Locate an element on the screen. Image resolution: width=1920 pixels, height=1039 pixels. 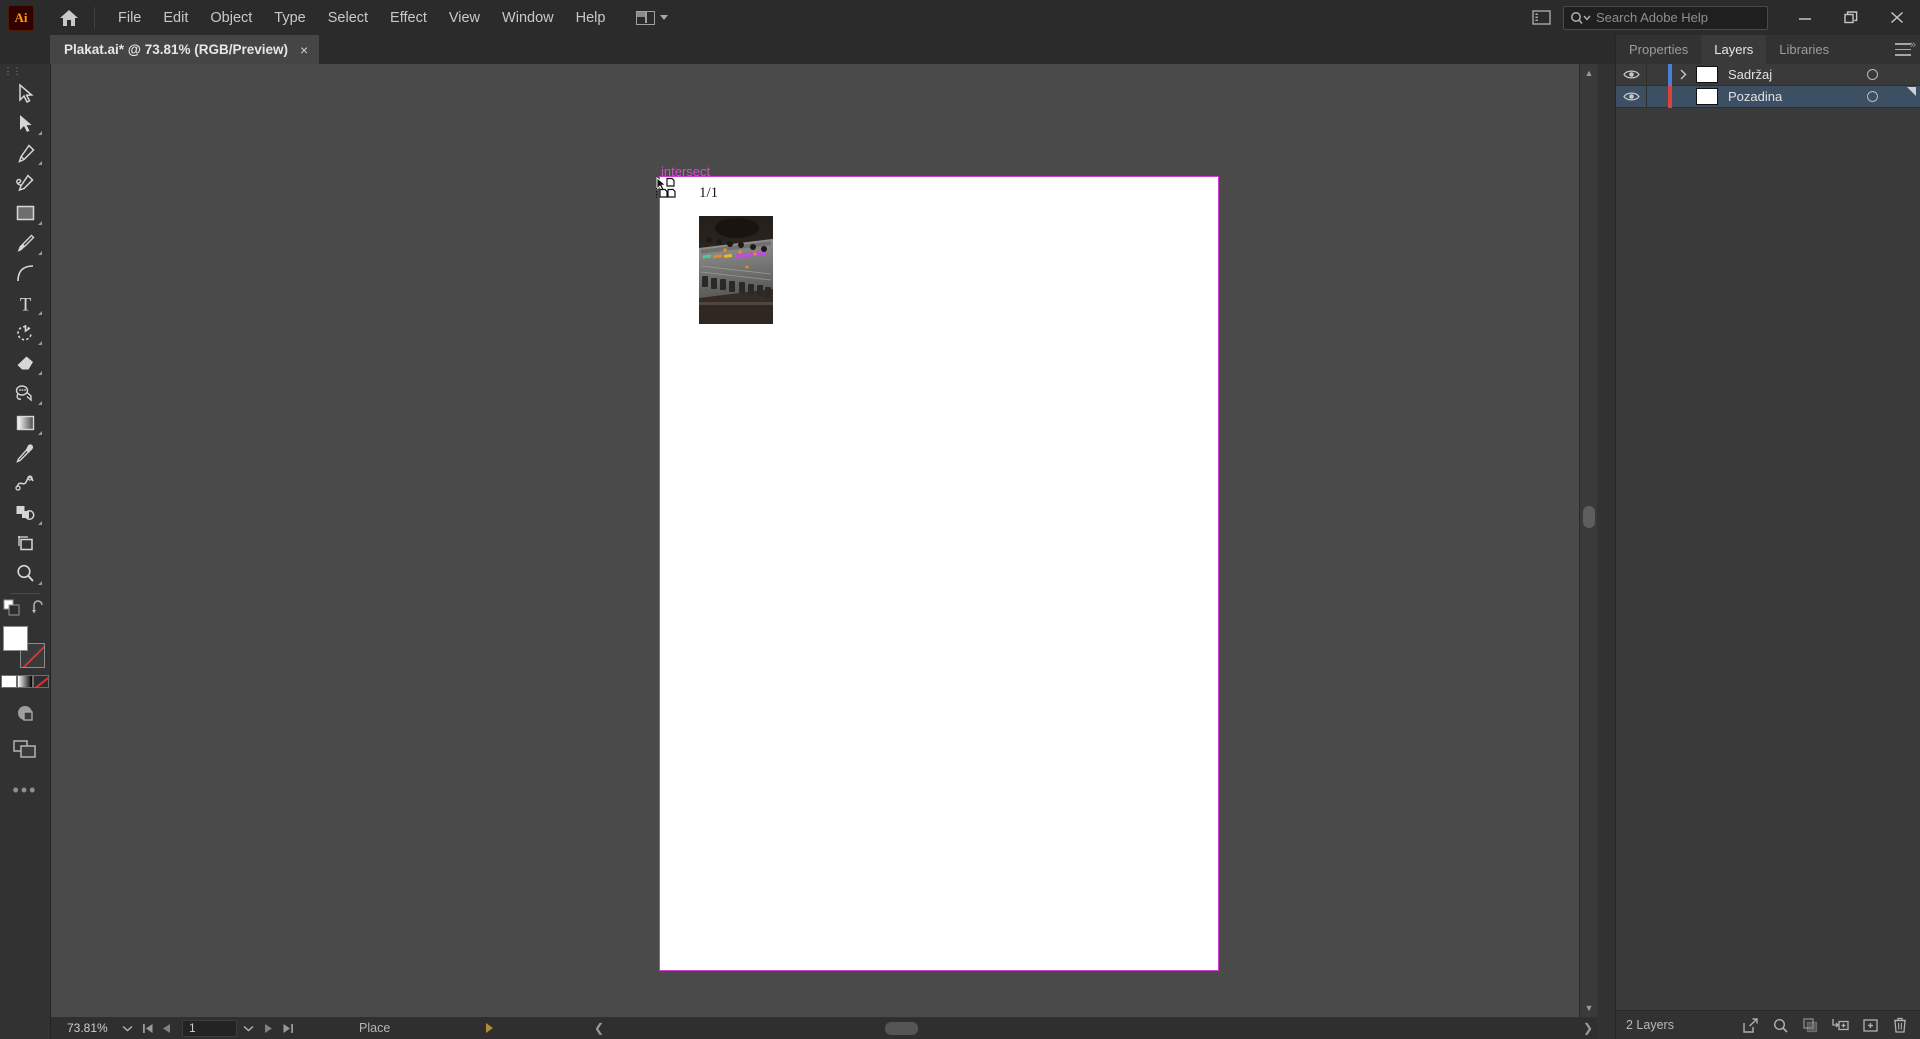
create-new-layer-icon is located at coordinates (1870, 1025).